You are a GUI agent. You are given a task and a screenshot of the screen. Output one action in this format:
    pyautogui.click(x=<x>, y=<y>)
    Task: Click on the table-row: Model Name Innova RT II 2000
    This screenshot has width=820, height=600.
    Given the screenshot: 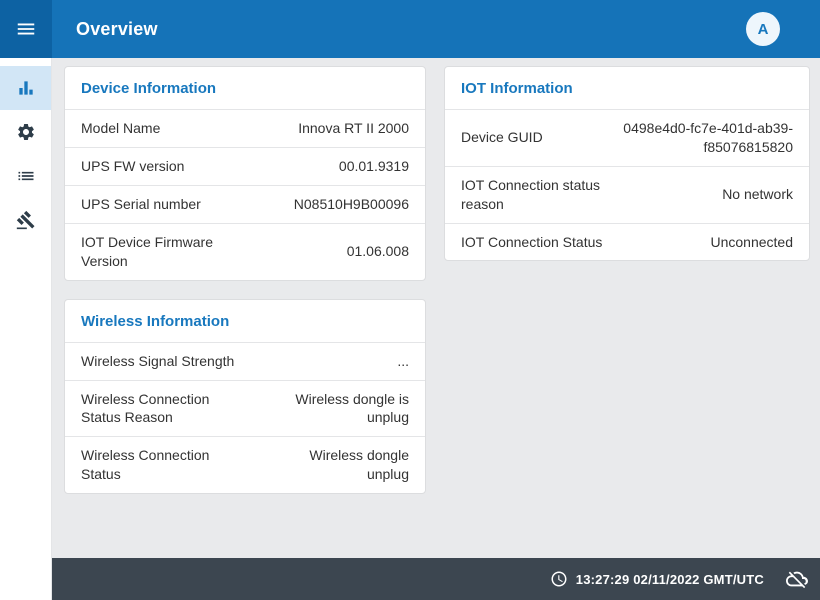 What is the action you would take?
    pyautogui.click(x=245, y=128)
    